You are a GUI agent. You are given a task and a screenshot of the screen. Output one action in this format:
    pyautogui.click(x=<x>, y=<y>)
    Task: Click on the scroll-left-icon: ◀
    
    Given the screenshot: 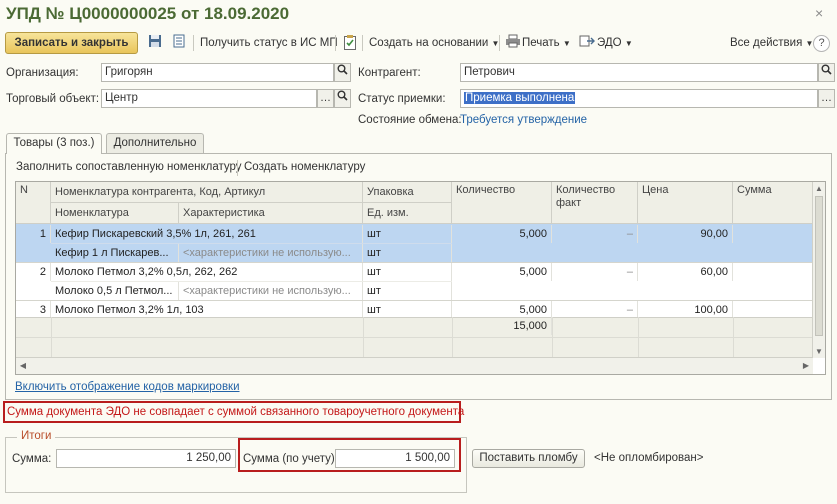 What is the action you would take?
    pyautogui.click(x=23, y=365)
    